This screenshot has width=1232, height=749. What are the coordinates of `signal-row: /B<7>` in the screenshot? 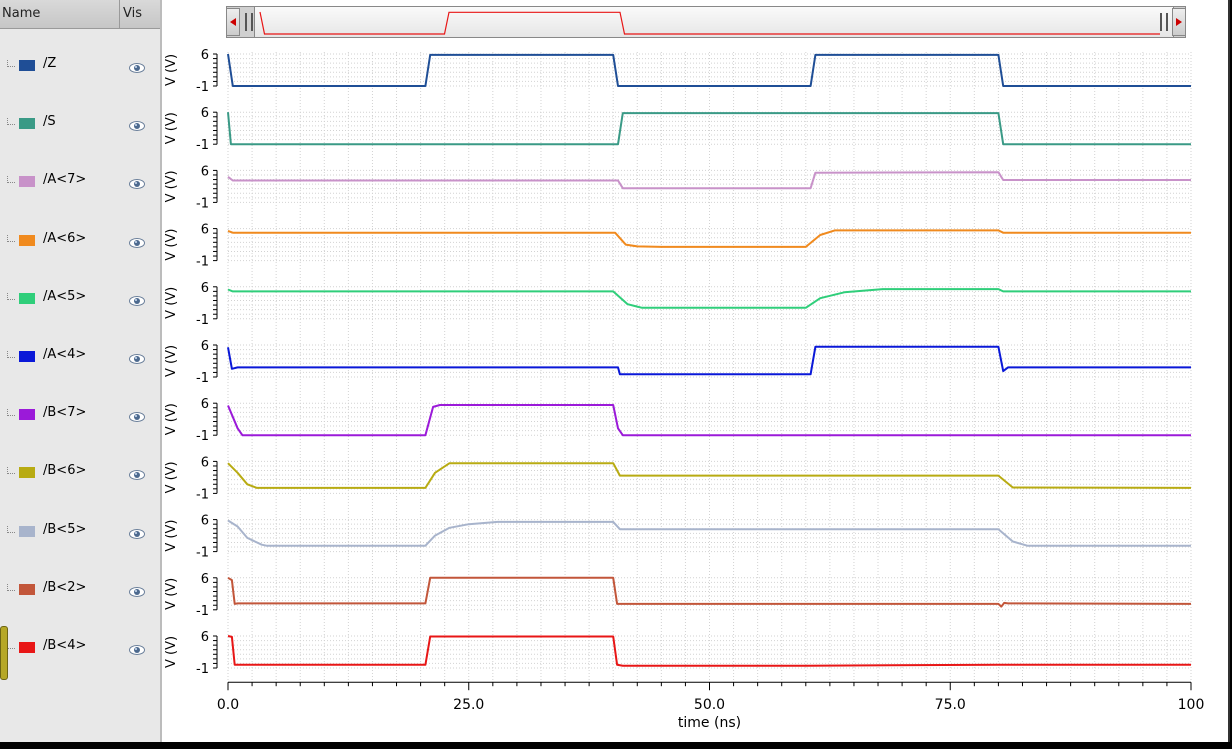 It's located at (80, 419).